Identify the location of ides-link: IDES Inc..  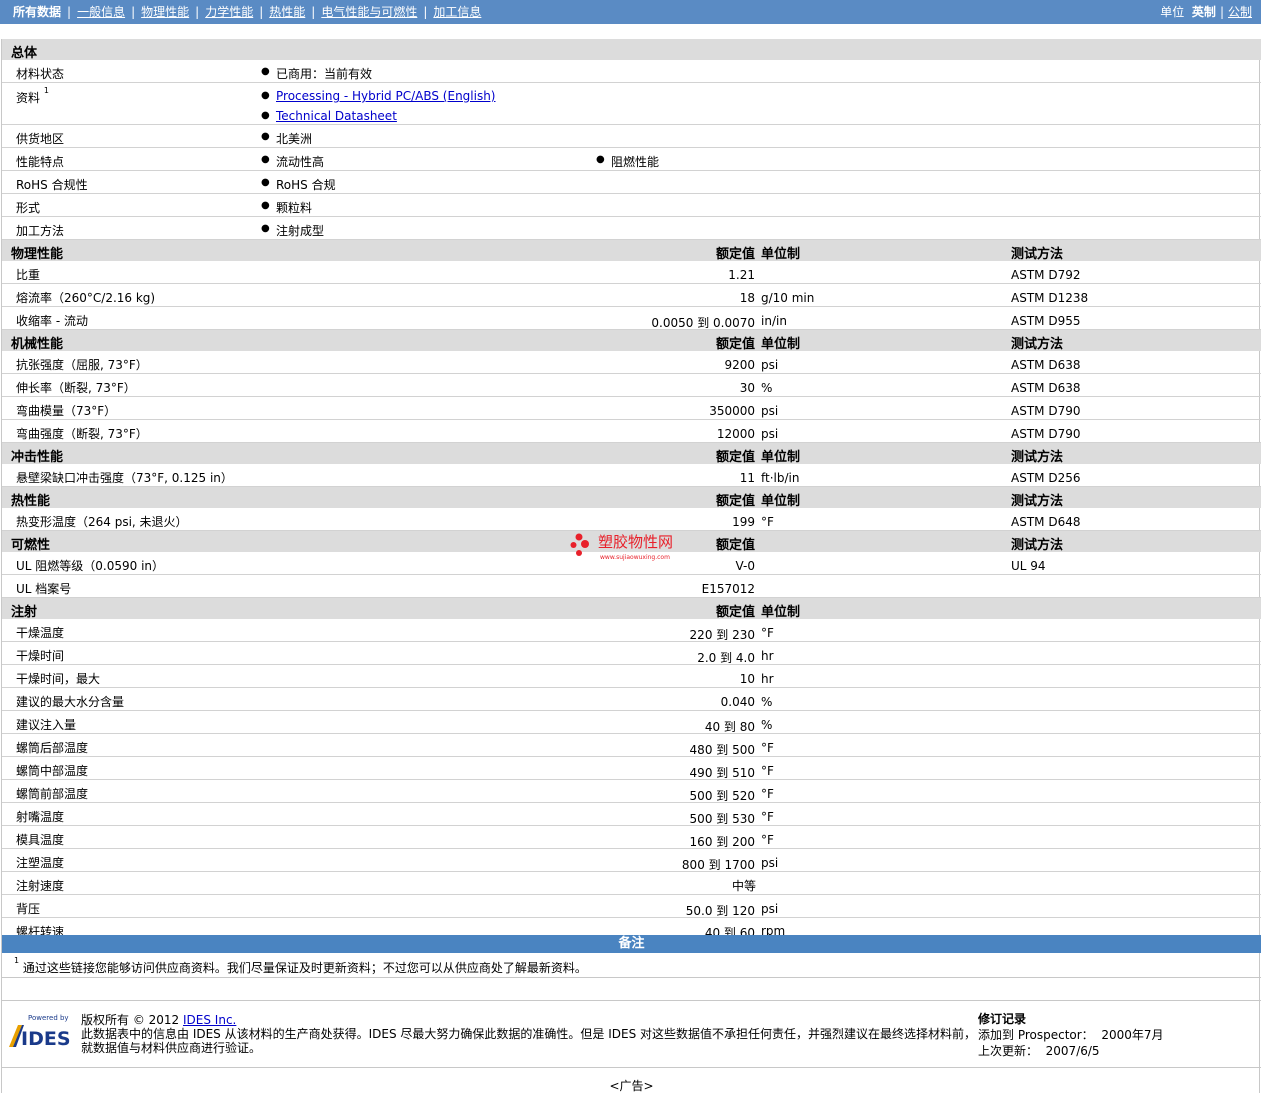
(209, 1020).